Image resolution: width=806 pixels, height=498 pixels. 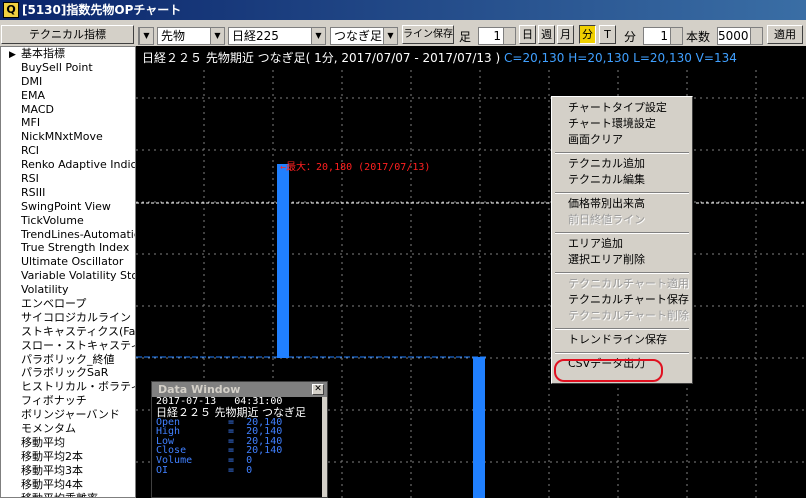 I want to click on sidebar-indicator-label: 移動平均乖離率, so click(x=59, y=494).